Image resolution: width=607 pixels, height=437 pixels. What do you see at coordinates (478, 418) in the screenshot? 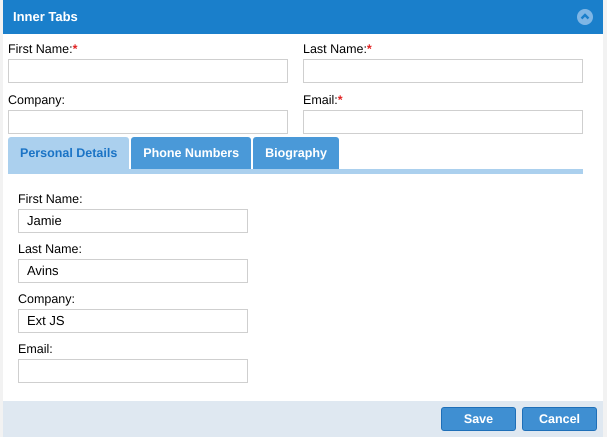
I see `save-button: Save` at bounding box center [478, 418].